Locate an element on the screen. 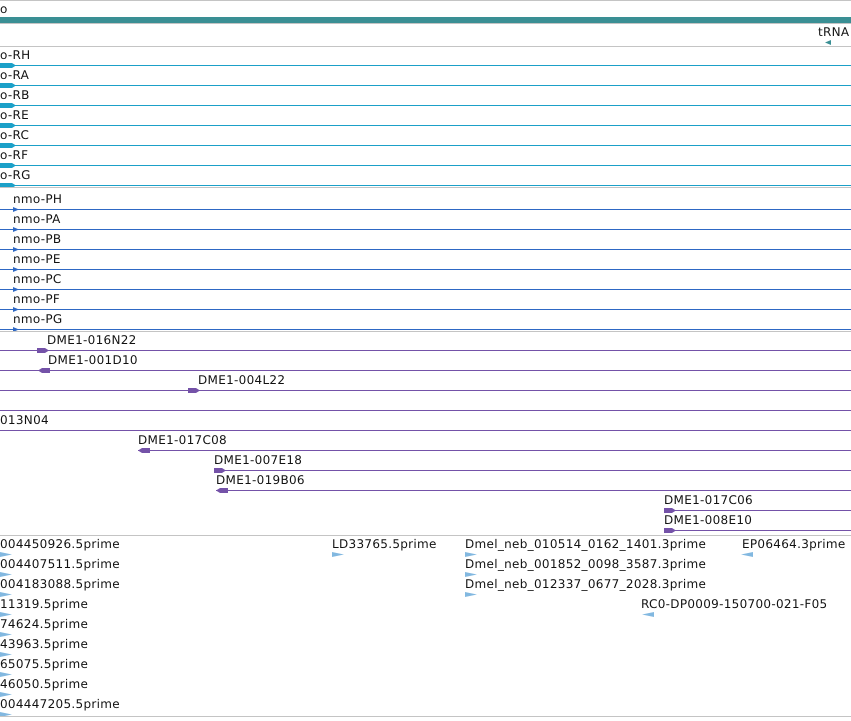  feature-label: o-RB is located at coordinates (15, 95).